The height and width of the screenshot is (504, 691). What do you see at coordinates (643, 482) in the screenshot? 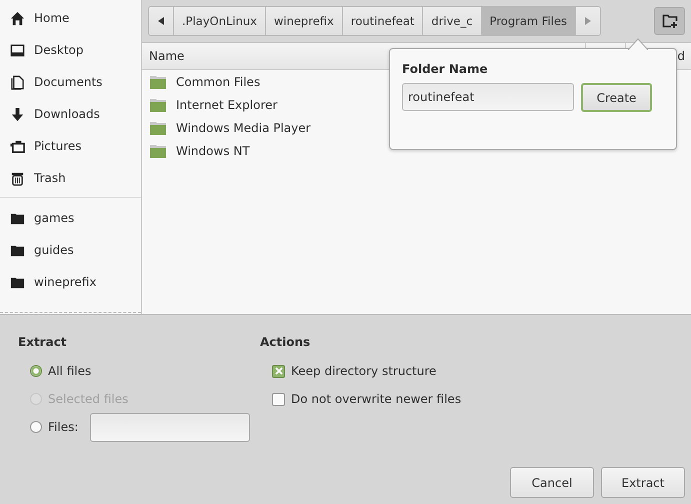
I see `extract-button: Extract` at bounding box center [643, 482].